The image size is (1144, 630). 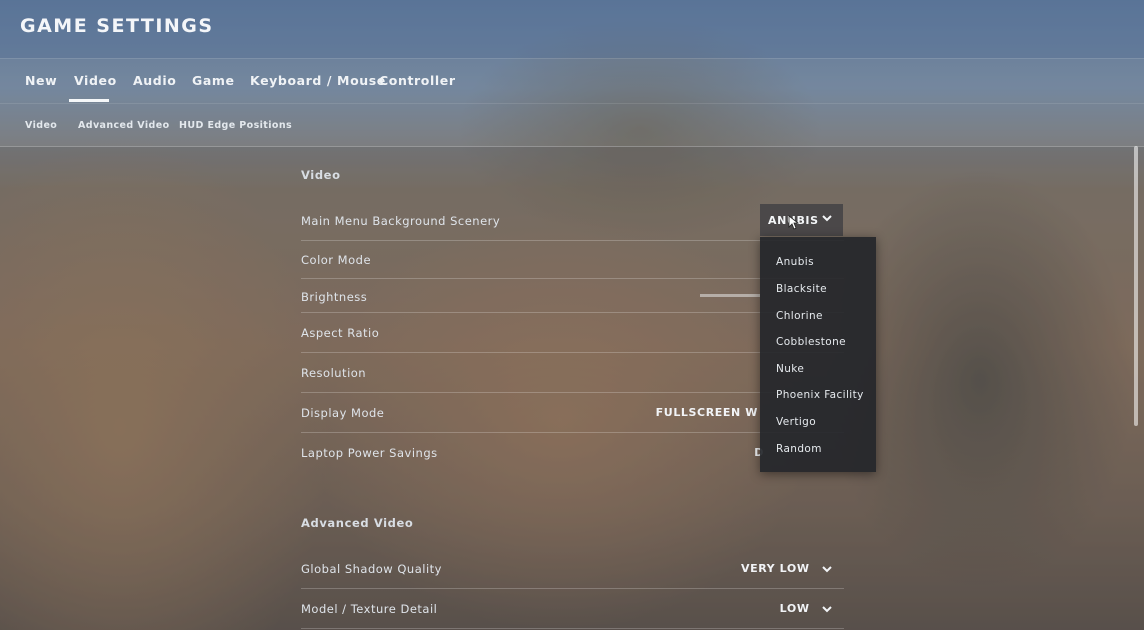 I want to click on header-bar: GAME SETTINGS, so click(x=572, y=29).